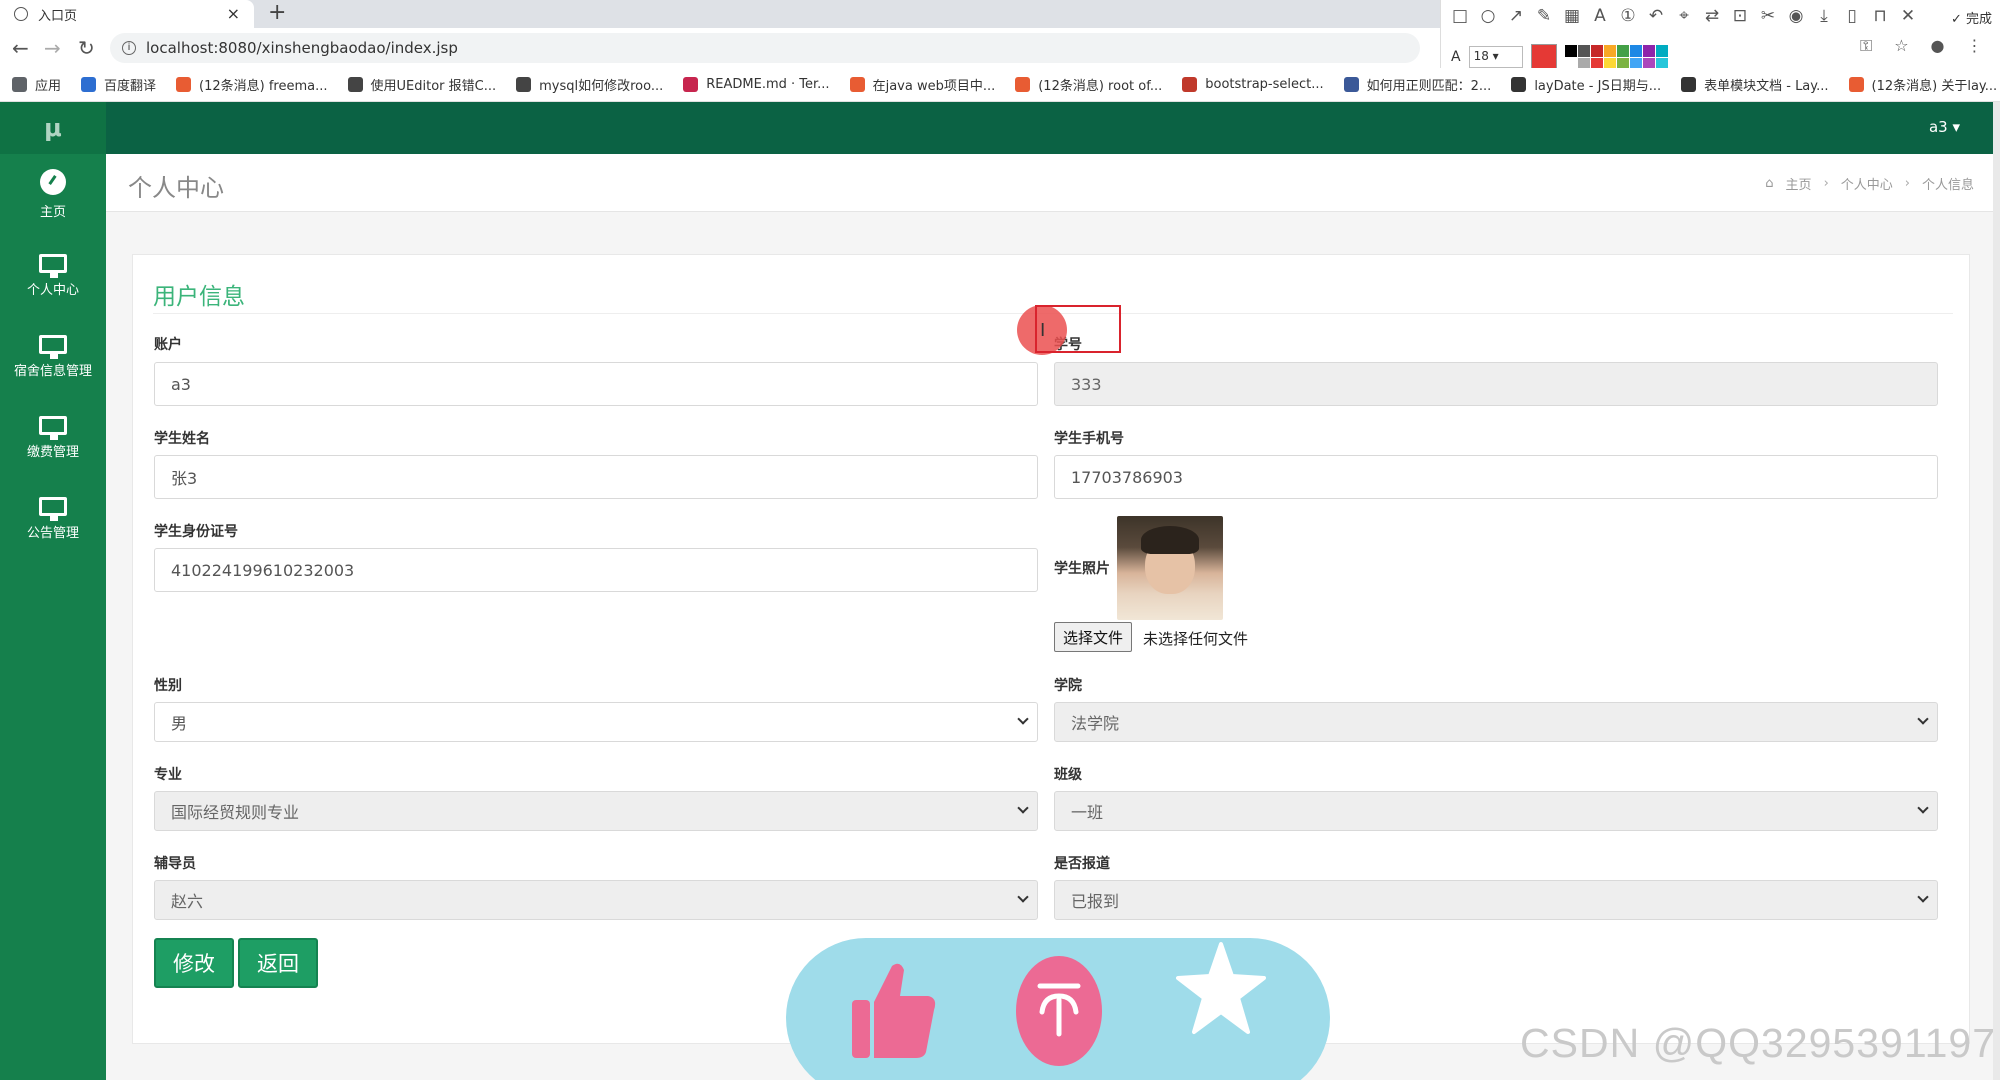 The height and width of the screenshot is (1080, 2000). What do you see at coordinates (1488, 16) in the screenshot?
I see `ellipse-tool-icon: ○` at bounding box center [1488, 16].